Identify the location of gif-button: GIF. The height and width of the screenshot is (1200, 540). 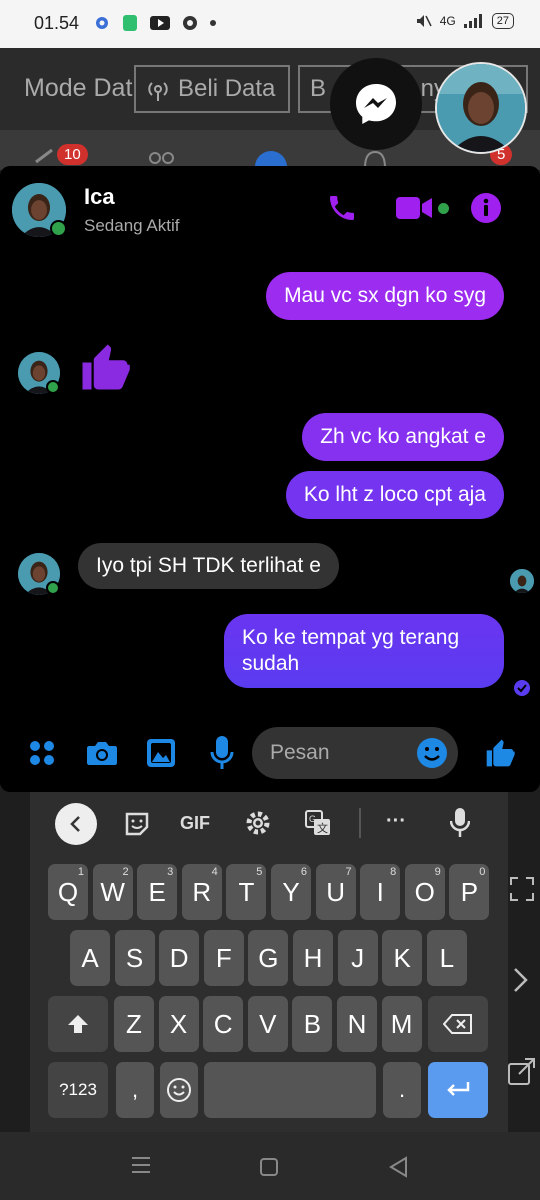
(195, 823).